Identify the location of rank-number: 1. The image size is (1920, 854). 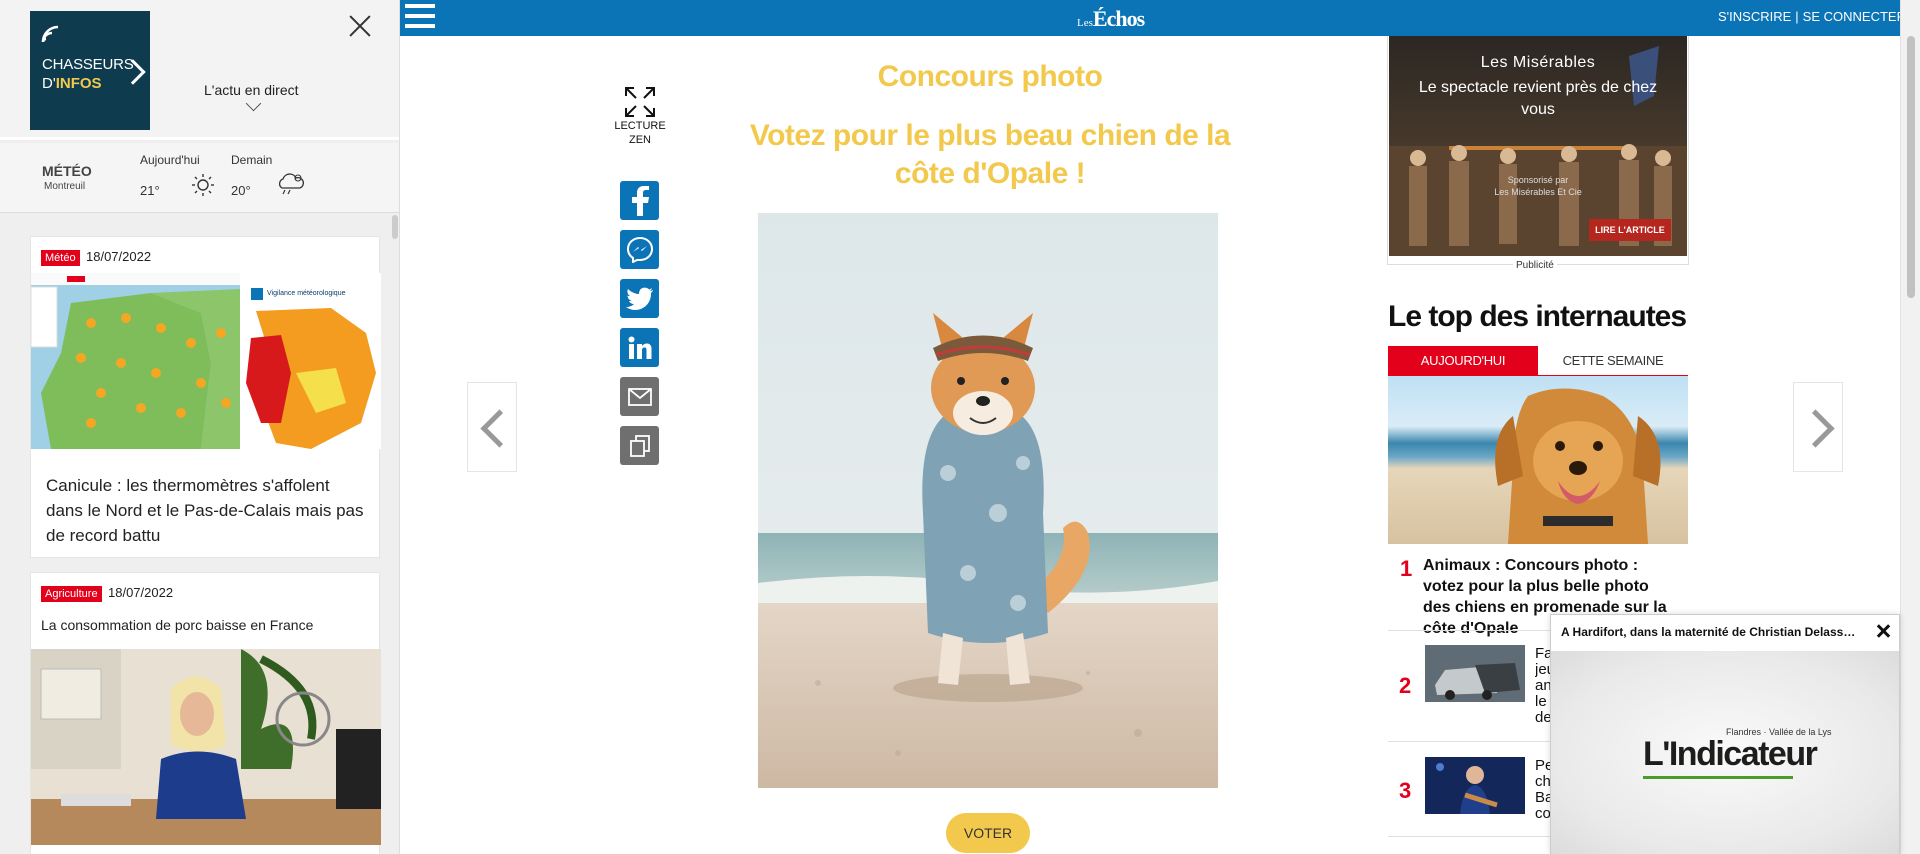
(1406, 568).